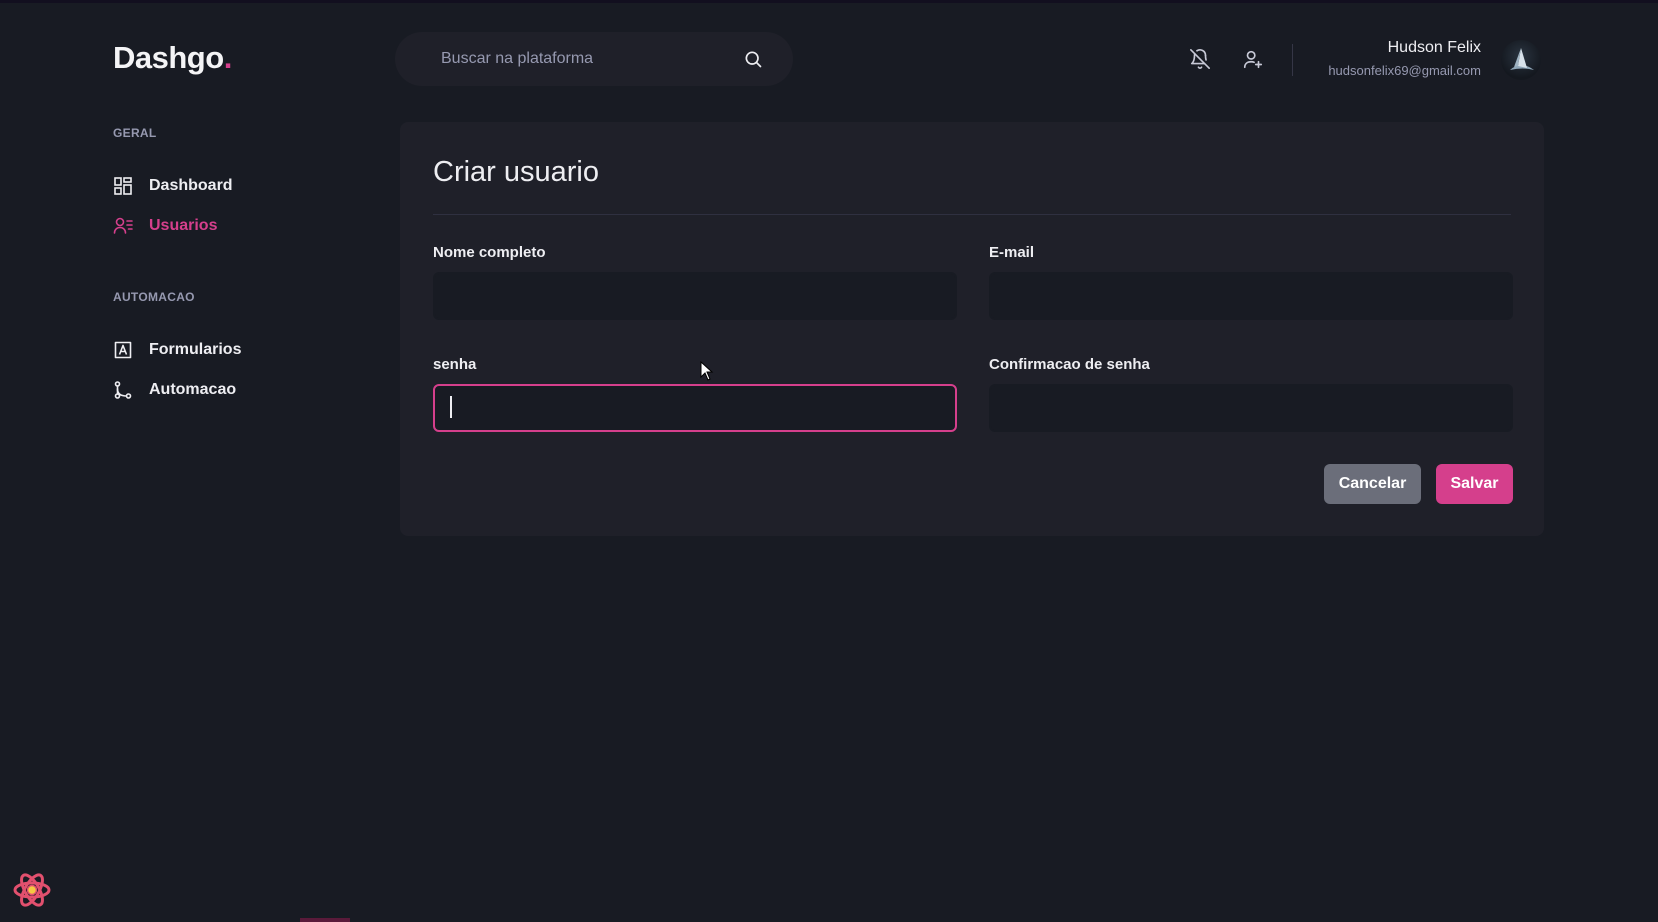 Image resolution: width=1658 pixels, height=922 pixels. Describe the element at coordinates (753, 59) in the screenshot. I see `search-icon` at that location.